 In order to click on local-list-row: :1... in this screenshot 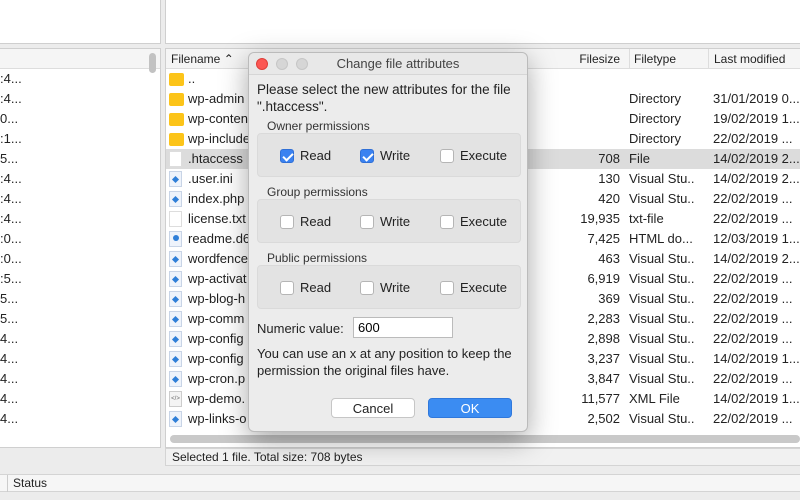, I will do `click(80, 139)`.